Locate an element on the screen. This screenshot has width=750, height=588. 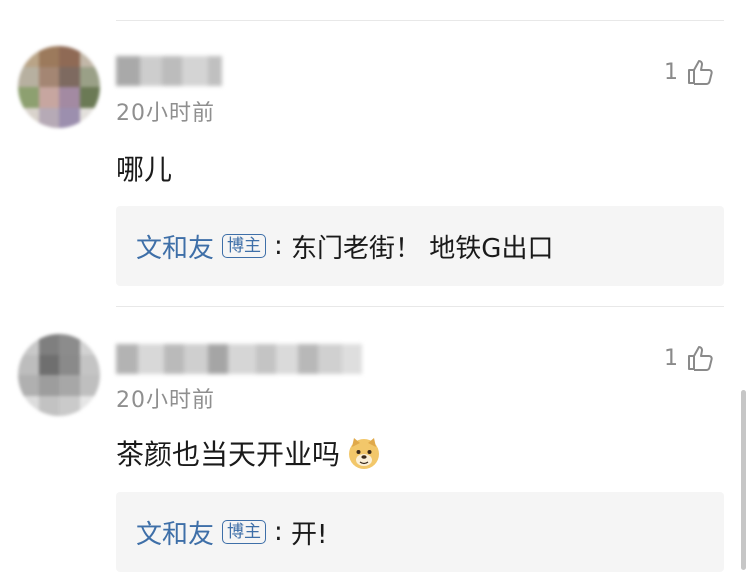
comment-text: 茶颜也当天开业吗 is located at coordinates (249, 453).